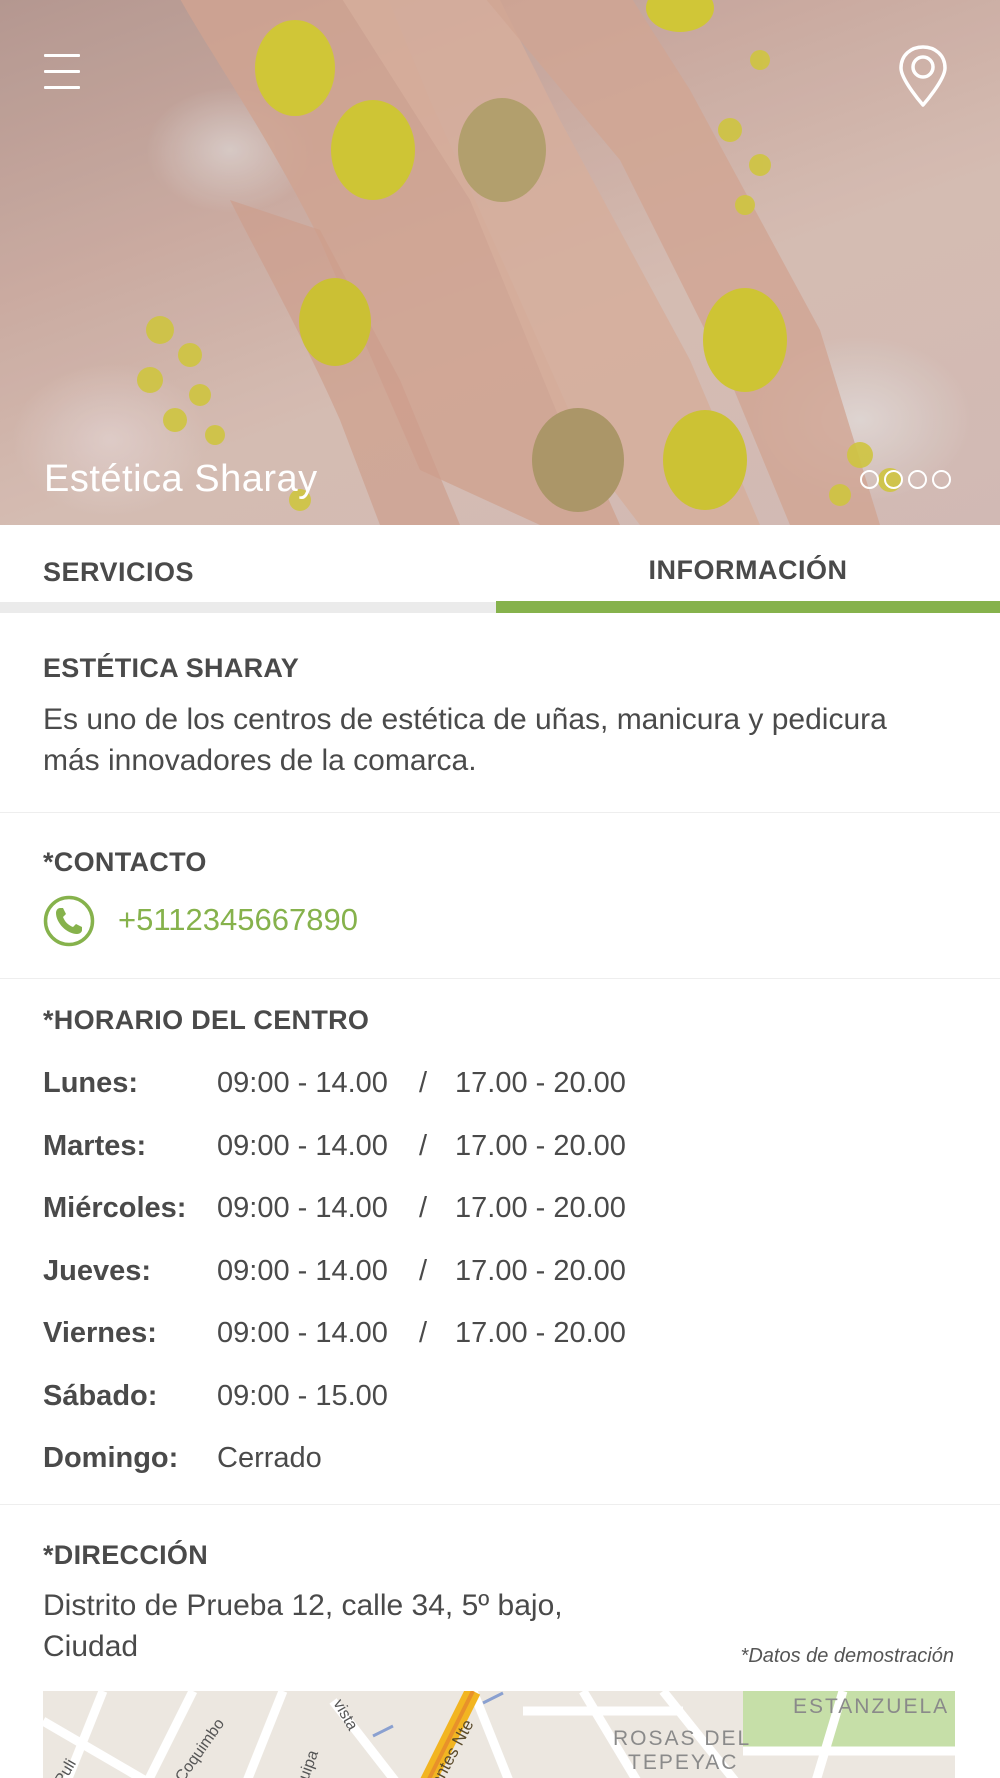 Image resolution: width=1000 pixels, height=1778 pixels. What do you see at coordinates (748, 607) in the screenshot?
I see `active-tab-indicator` at bounding box center [748, 607].